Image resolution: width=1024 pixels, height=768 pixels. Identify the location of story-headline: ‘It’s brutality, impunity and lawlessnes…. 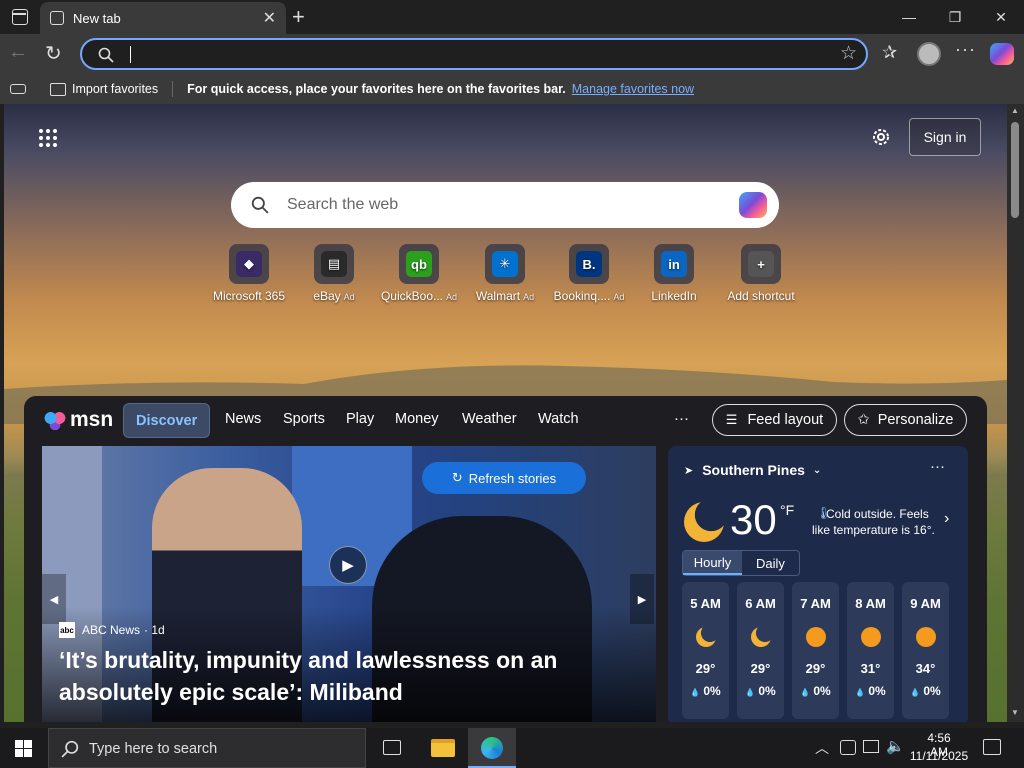
(339, 676).